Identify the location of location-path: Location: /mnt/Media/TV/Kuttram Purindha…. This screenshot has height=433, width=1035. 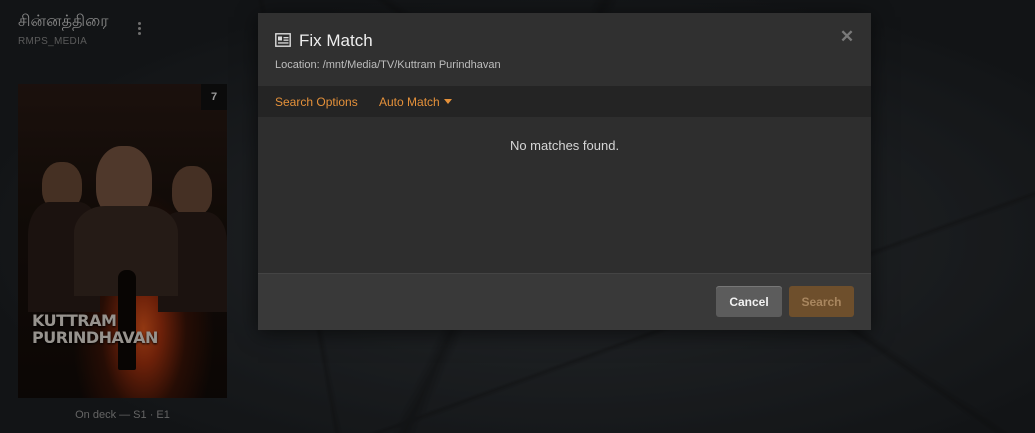
(388, 65).